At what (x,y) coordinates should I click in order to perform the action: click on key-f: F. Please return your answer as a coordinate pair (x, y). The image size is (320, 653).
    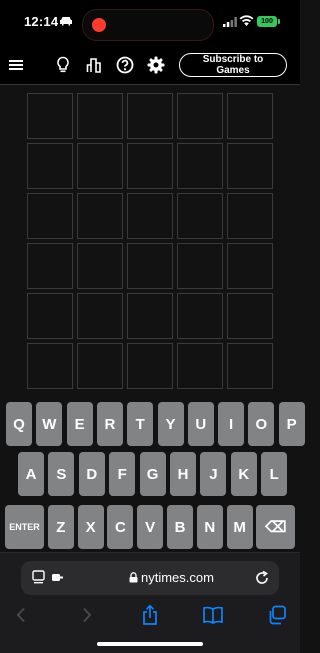
    Looking at the image, I should click on (122, 474).